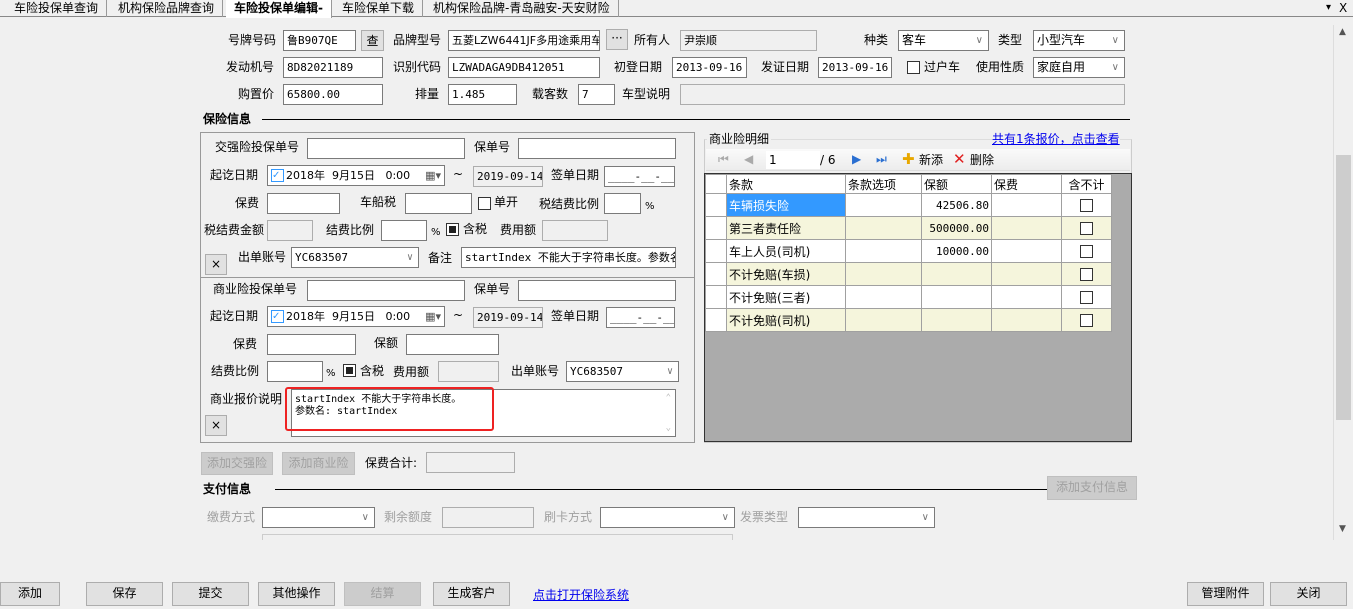  I want to click on add-button: 添加, so click(30, 594).